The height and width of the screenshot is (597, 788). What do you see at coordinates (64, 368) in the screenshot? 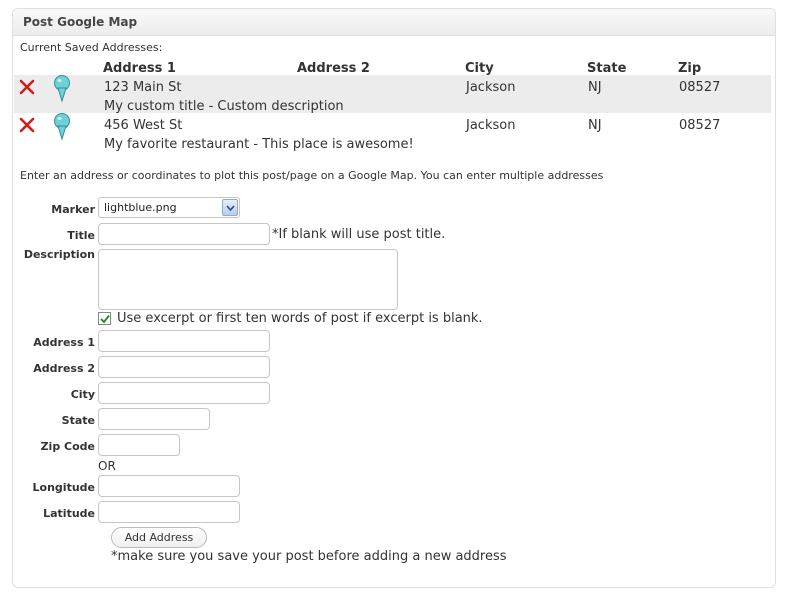
I see `address2-label: Address 2` at bounding box center [64, 368].